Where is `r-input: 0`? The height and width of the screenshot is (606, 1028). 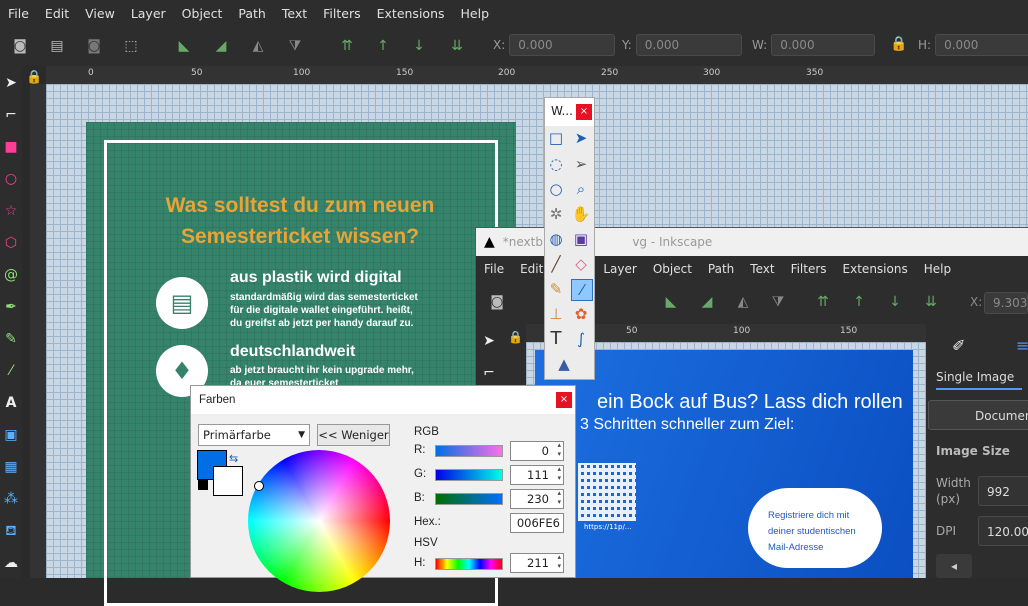 r-input: 0 is located at coordinates (537, 451).